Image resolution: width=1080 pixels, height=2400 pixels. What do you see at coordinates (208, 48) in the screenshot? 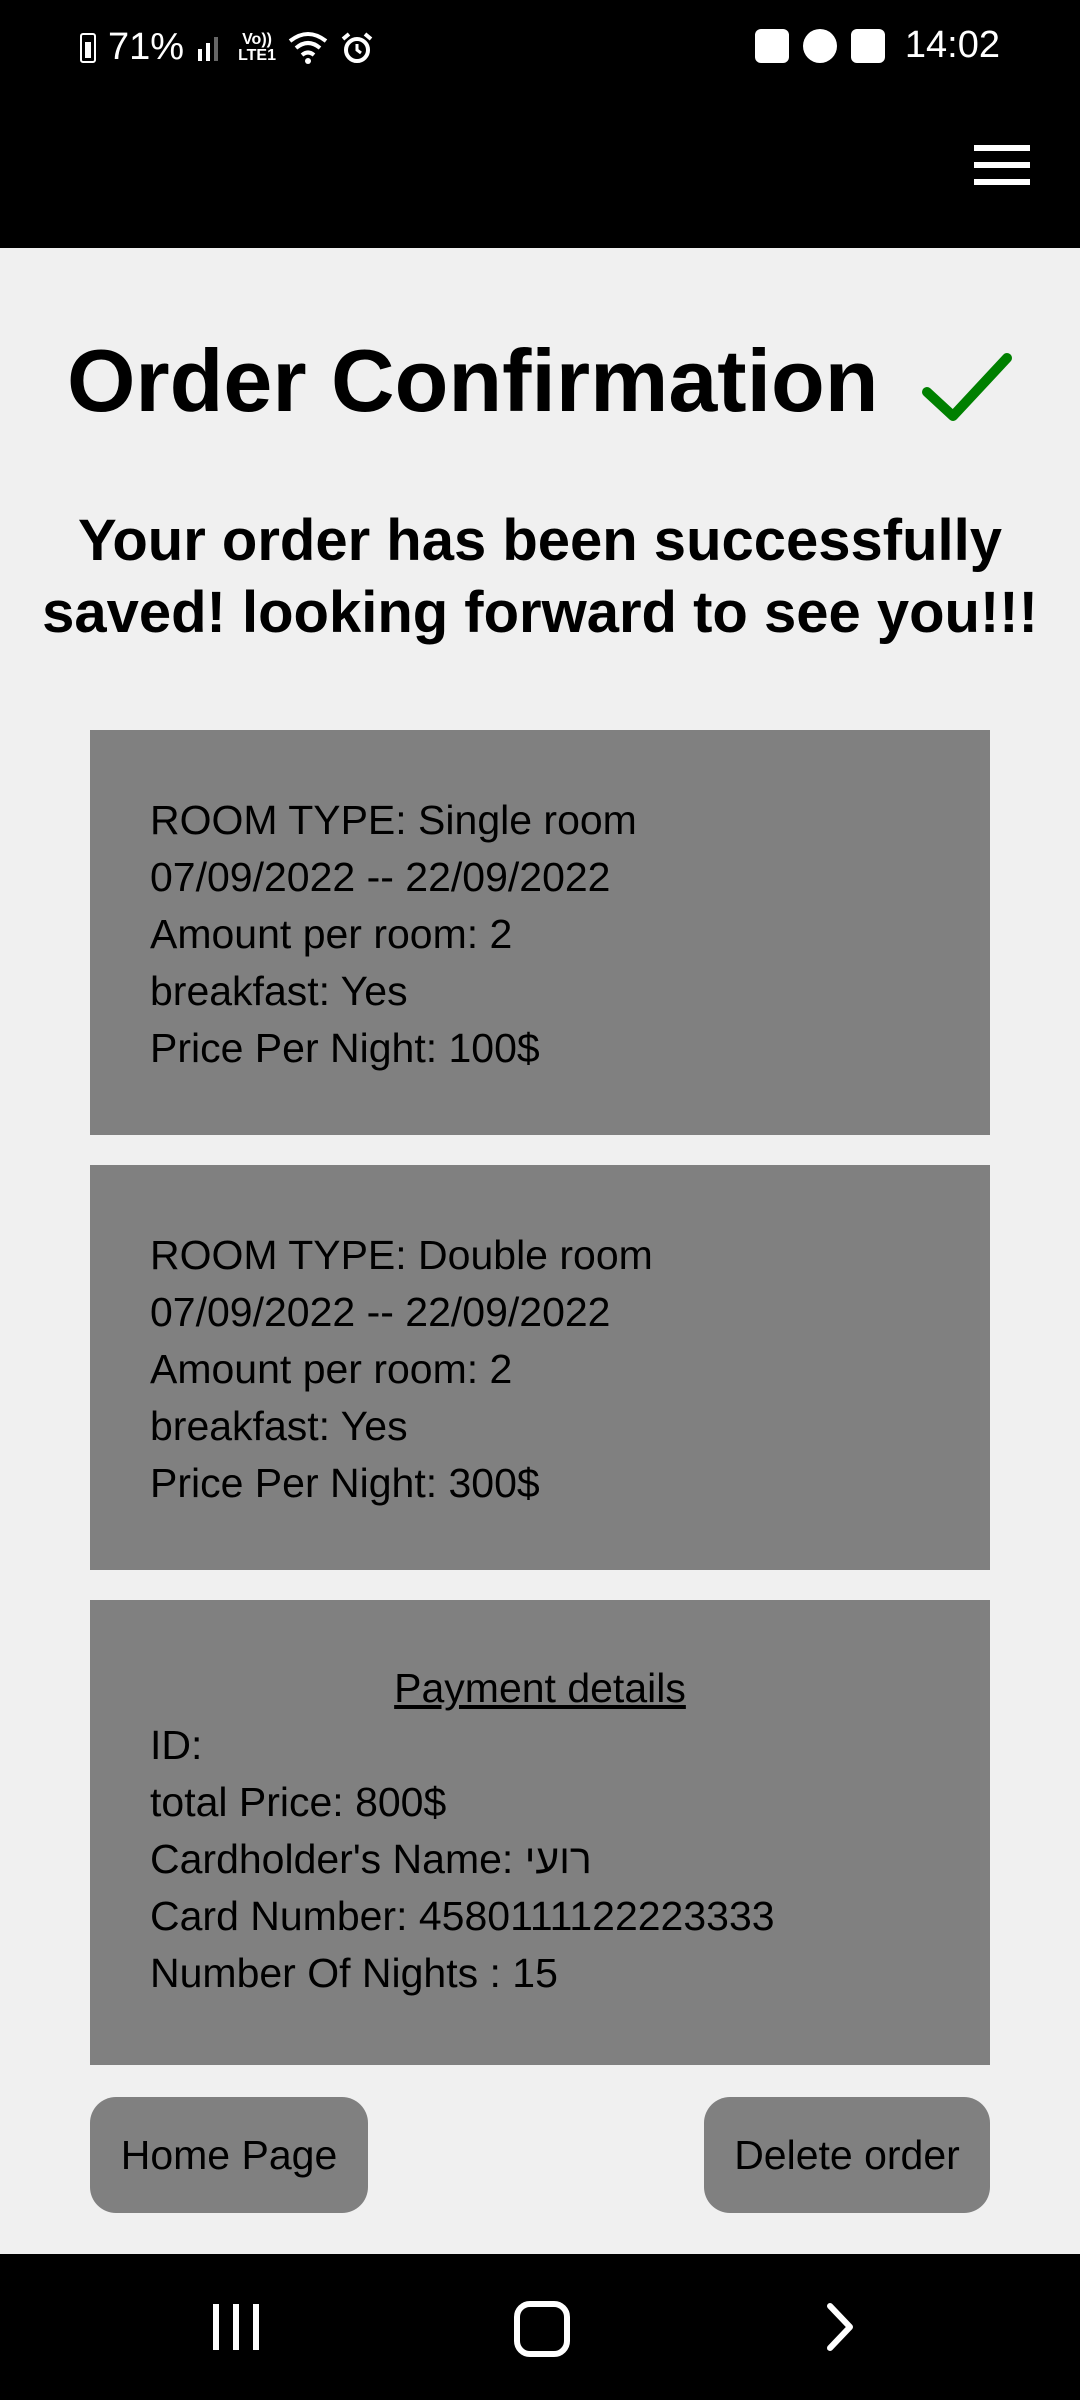
I see `signal-icon` at bounding box center [208, 48].